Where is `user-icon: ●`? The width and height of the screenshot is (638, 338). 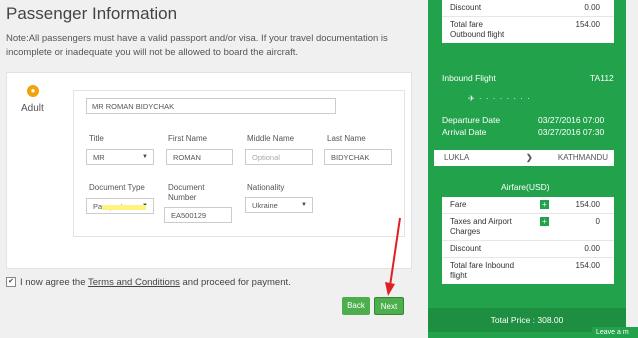
user-icon: ● is located at coordinates (33, 91).